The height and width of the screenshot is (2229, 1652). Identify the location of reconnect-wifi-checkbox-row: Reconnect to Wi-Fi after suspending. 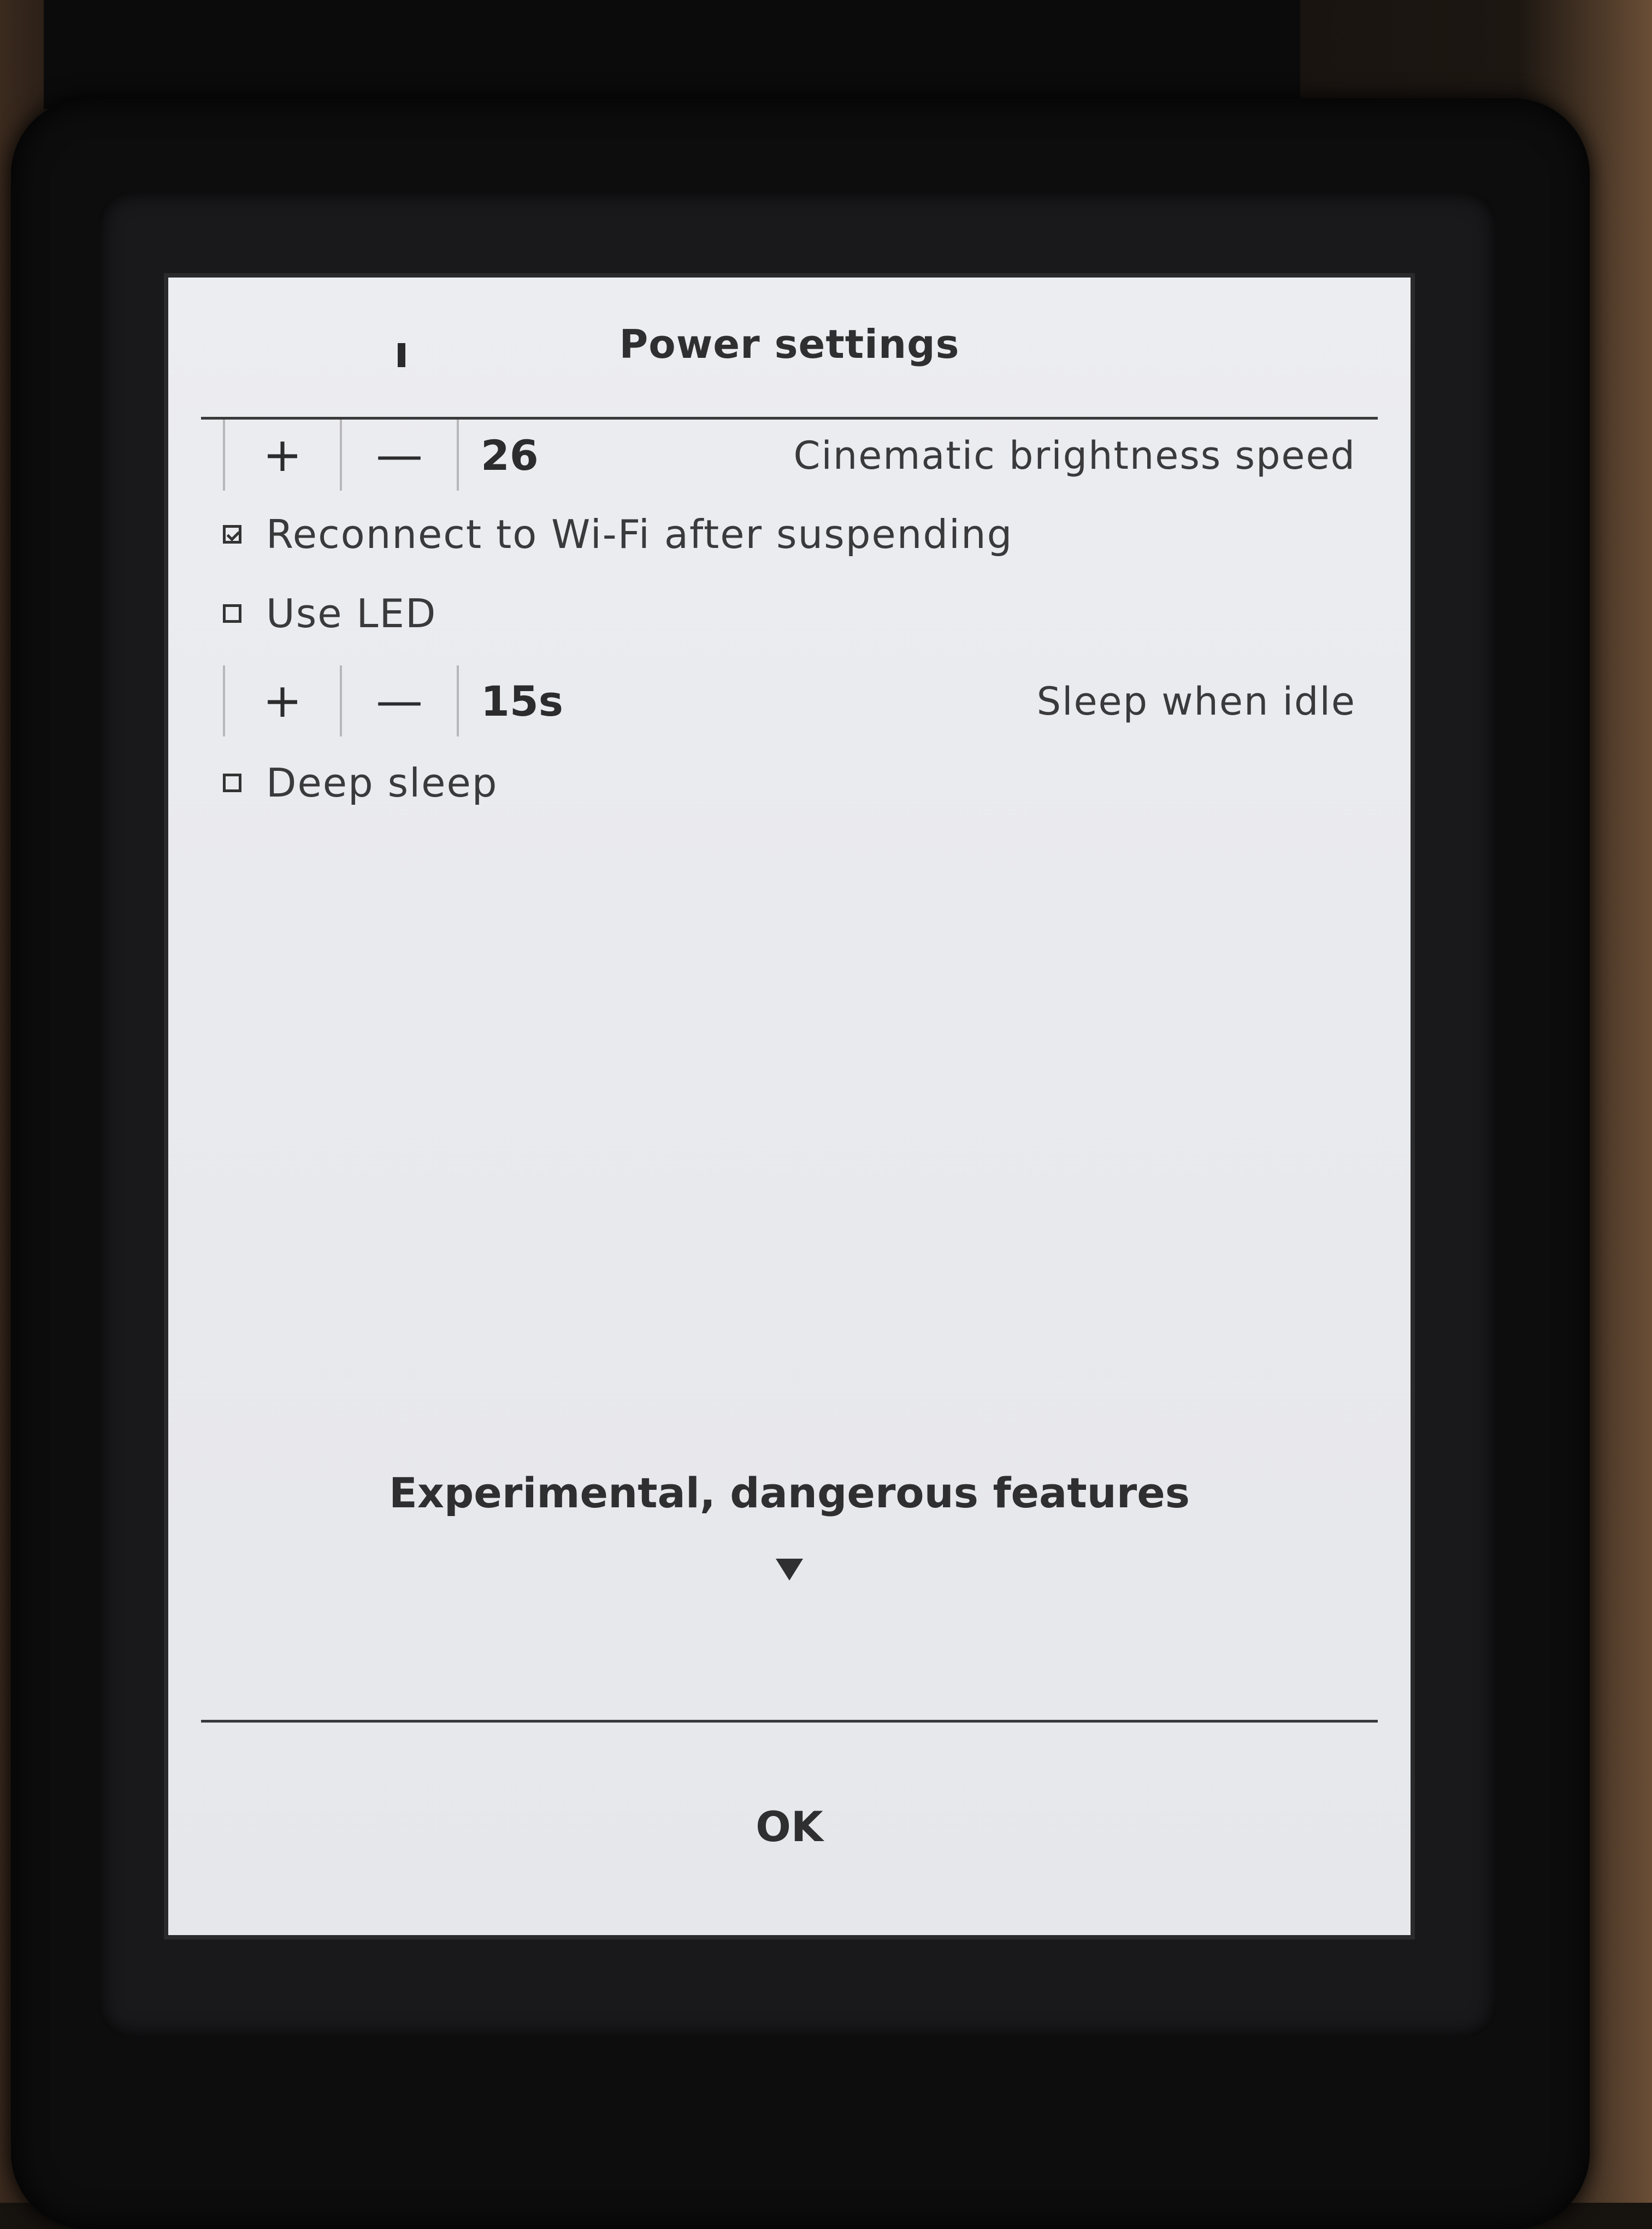
(618, 534).